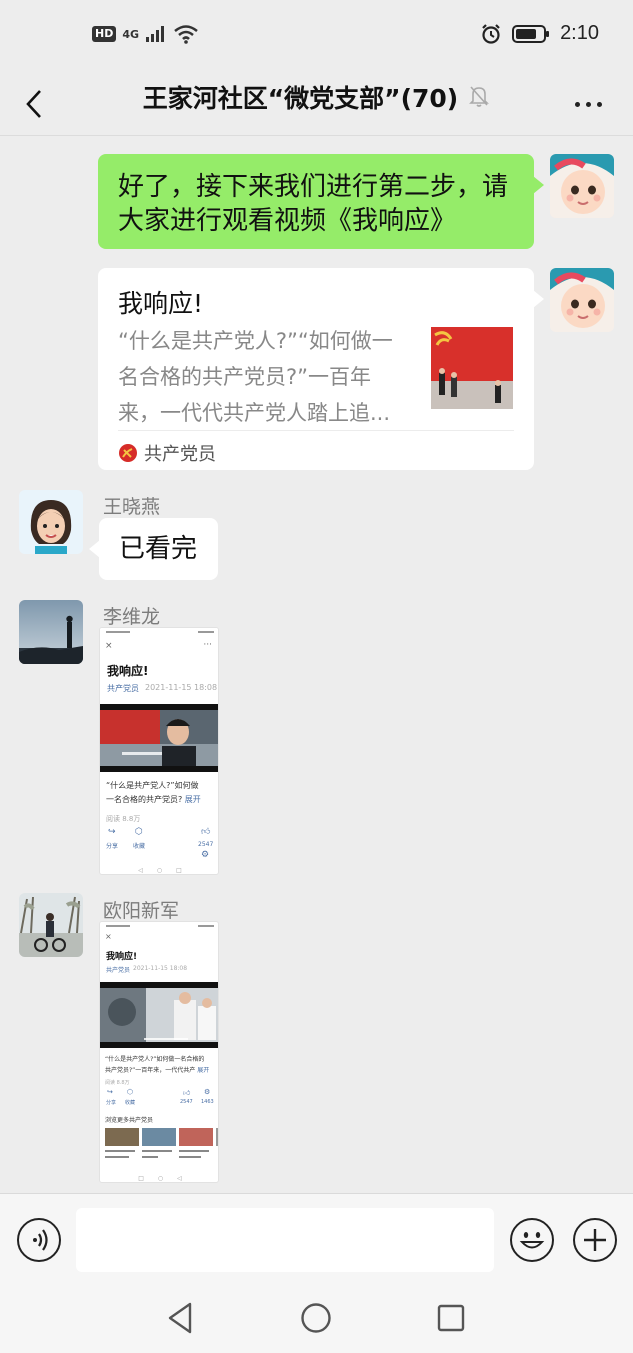 This screenshot has width=633, height=1353. Describe the element at coordinates (181, 1318) in the screenshot. I see `nav-back-icon` at that location.